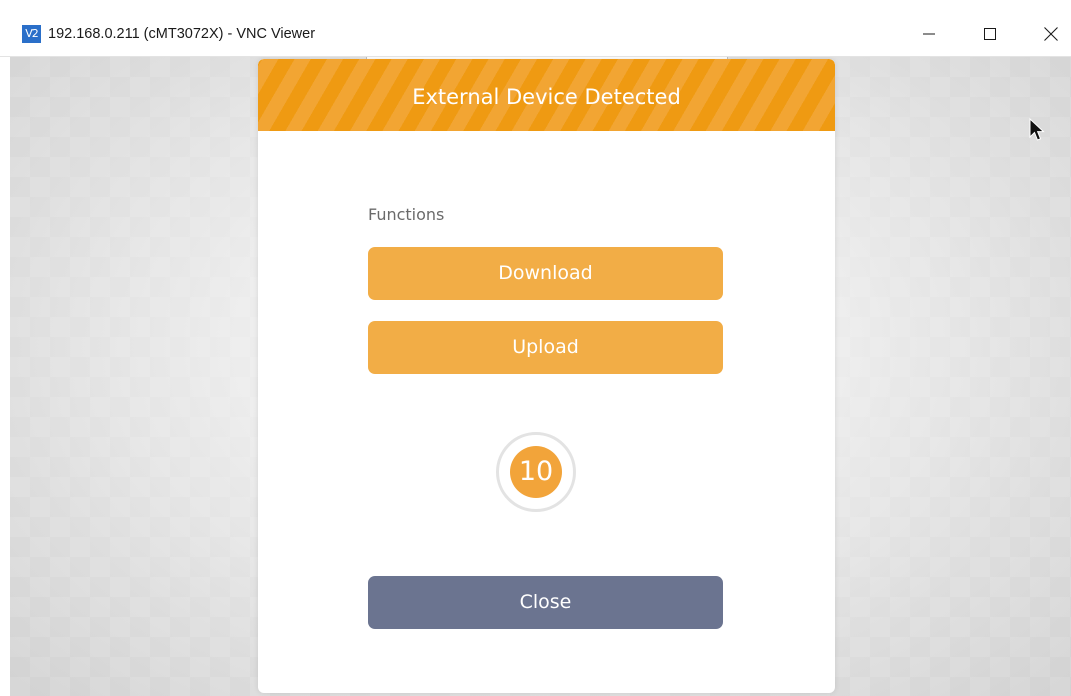 The height and width of the screenshot is (696, 1071). I want to click on countdown-value: 10, so click(536, 472).